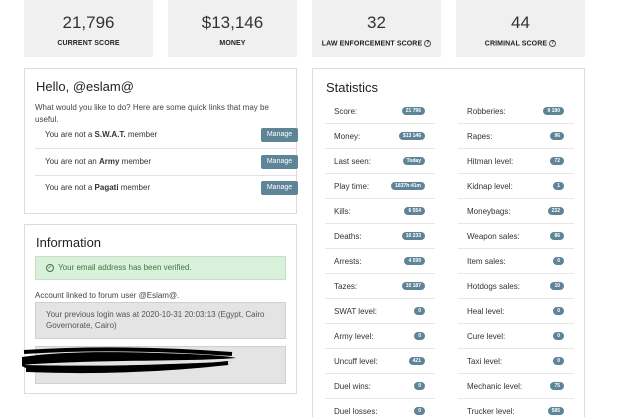 The image size is (640, 417). I want to click on stat-row-label: Uncuff level:, so click(356, 361).